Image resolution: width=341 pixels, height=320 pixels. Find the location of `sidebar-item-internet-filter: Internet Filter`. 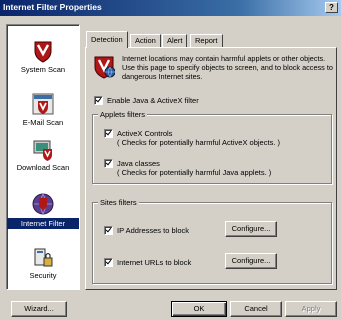

sidebar-item-internet-filter: Internet Filter is located at coordinates (43, 210).